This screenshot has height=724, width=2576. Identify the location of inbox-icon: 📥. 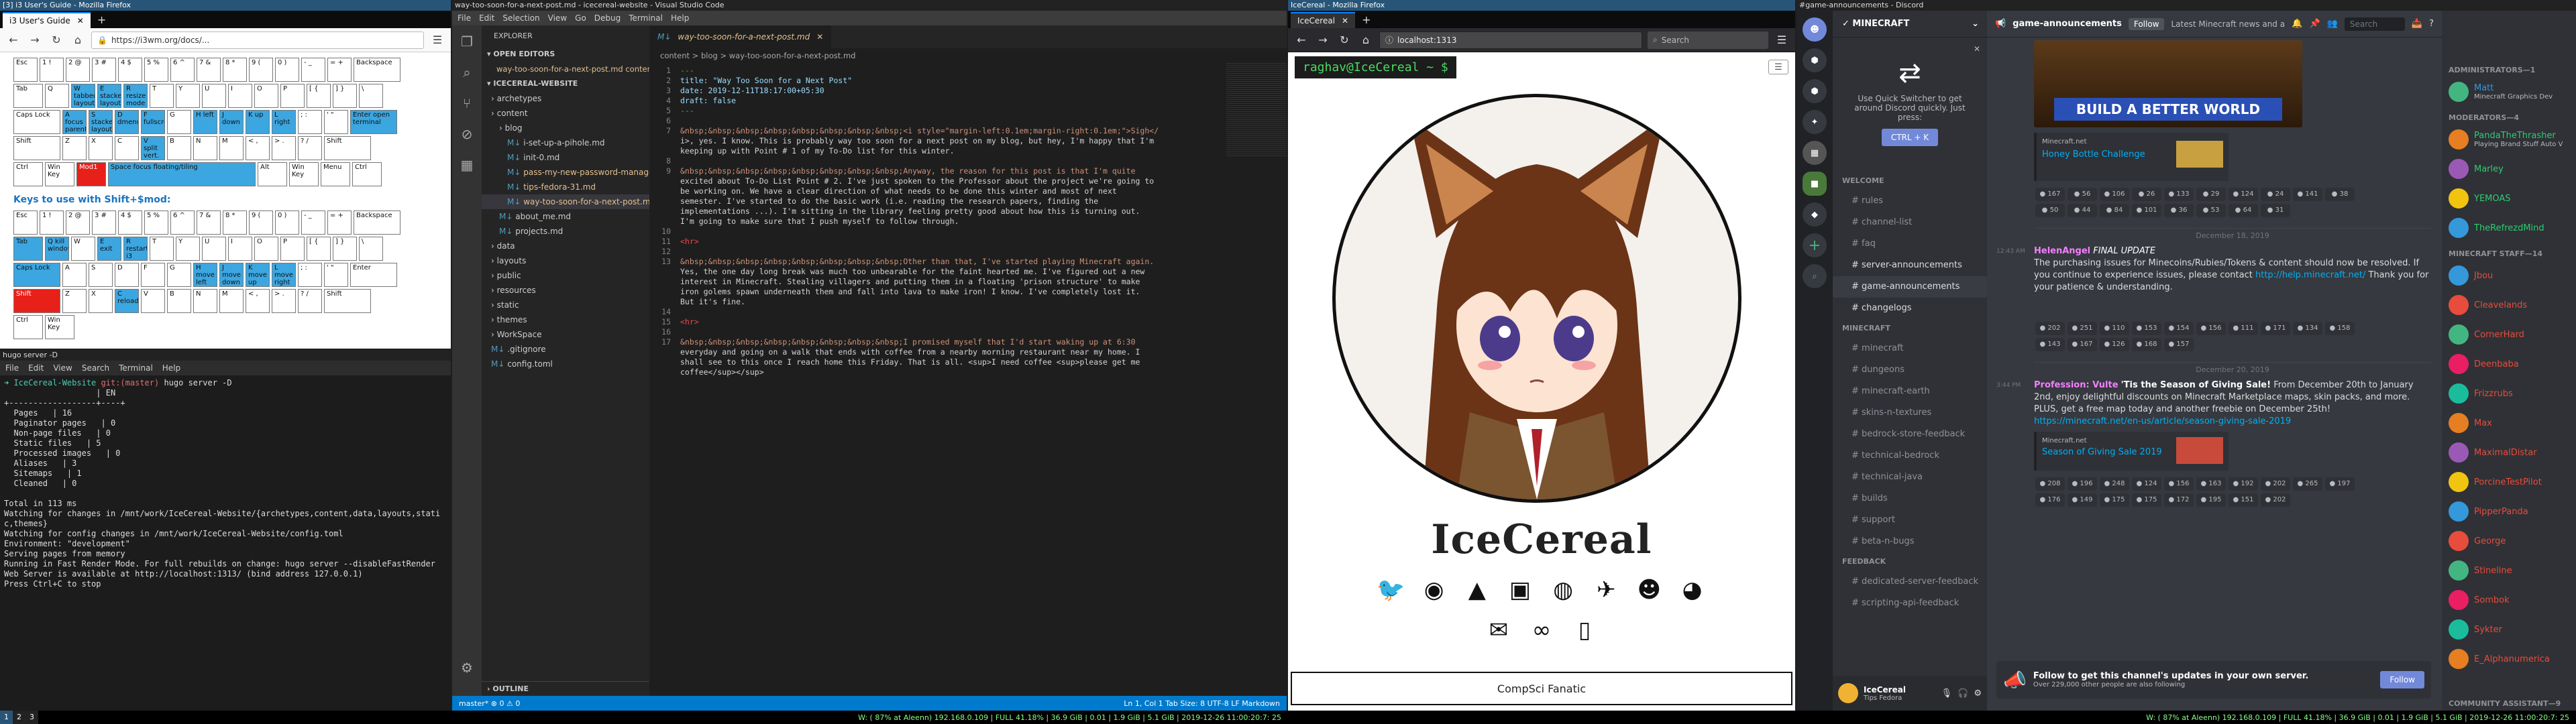
(2417, 24).